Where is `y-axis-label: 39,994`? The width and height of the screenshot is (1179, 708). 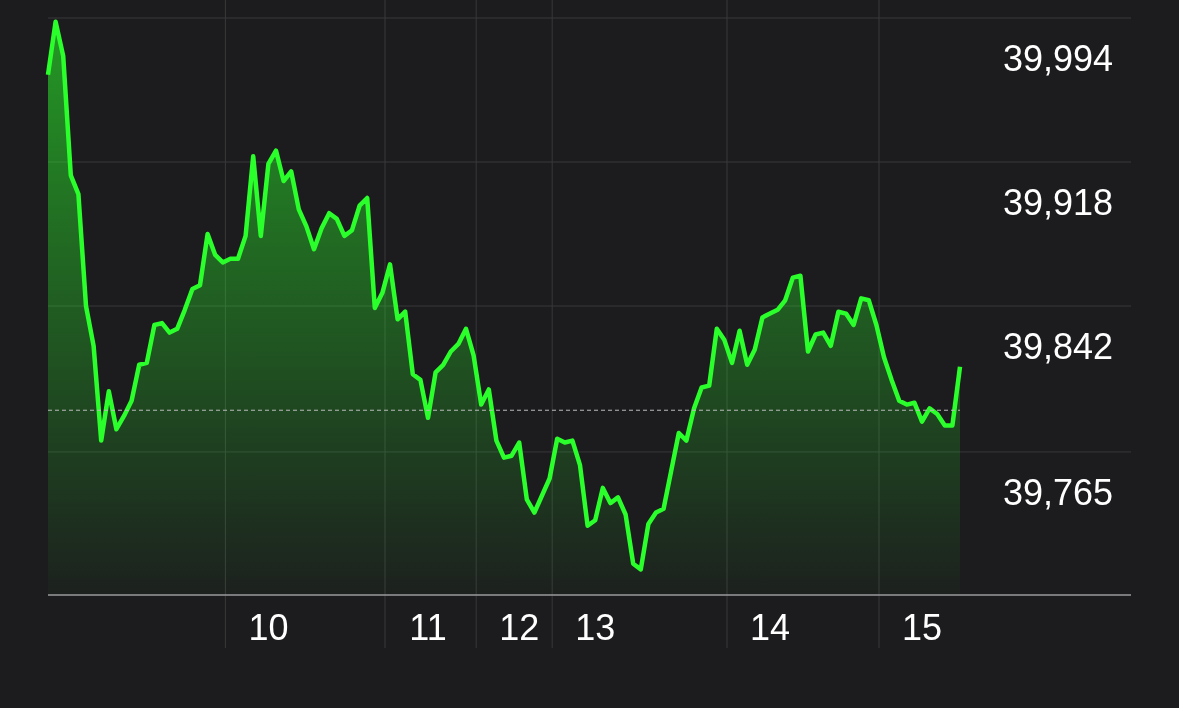 y-axis-label: 39,994 is located at coordinates (1057, 58).